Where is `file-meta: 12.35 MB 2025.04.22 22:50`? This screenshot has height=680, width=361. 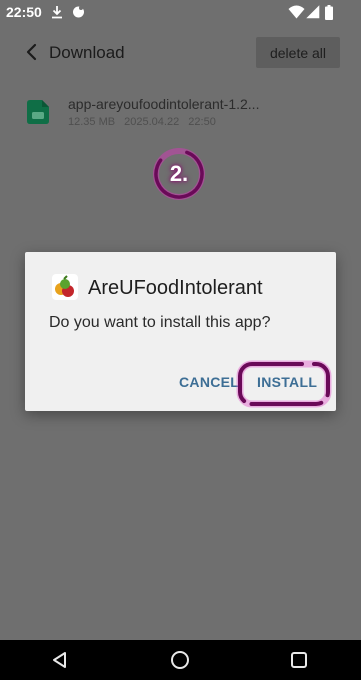 file-meta: 12.35 MB 2025.04.22 22:50 is located at coordinates (145, 122).